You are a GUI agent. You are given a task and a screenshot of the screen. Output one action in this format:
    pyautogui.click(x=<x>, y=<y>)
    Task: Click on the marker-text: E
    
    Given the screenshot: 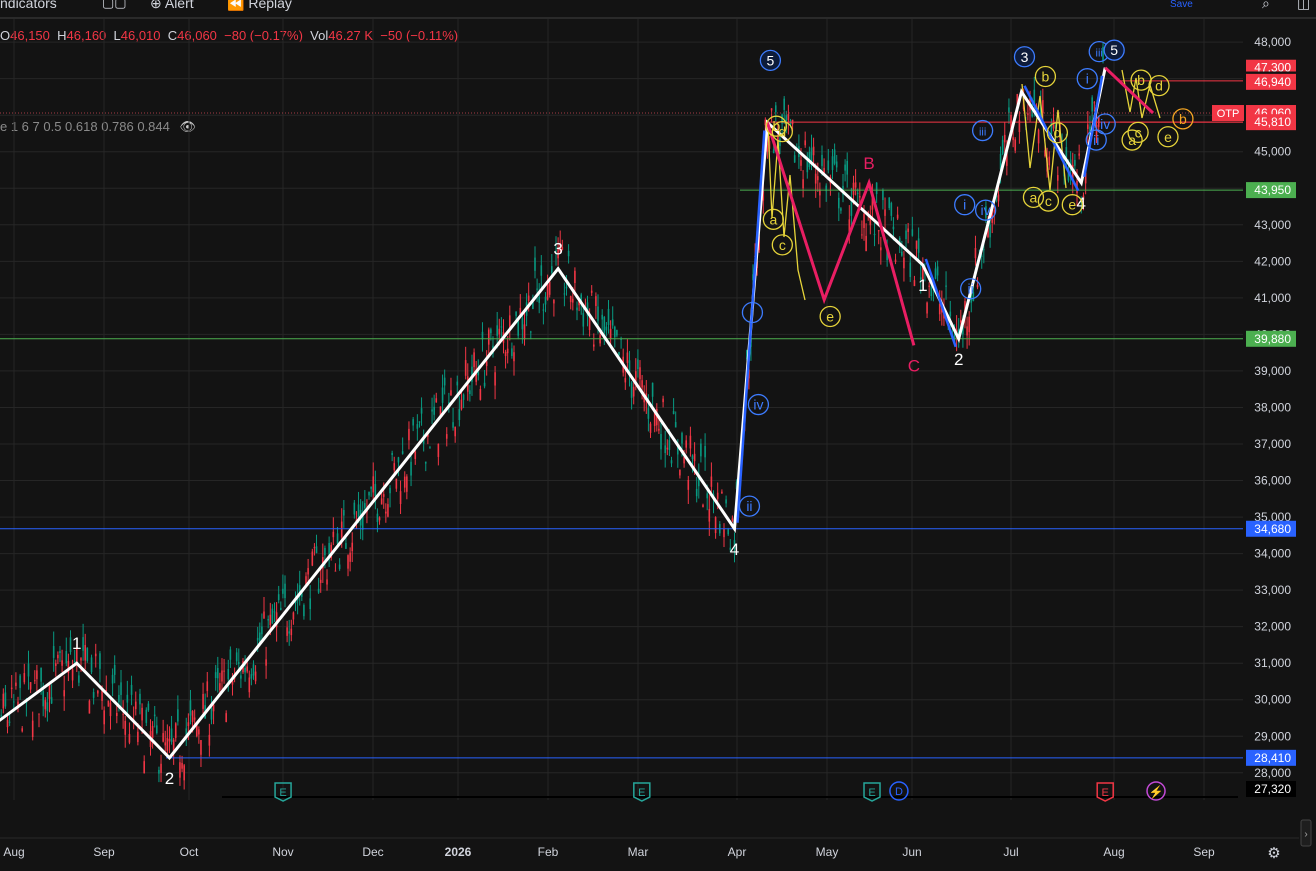 What is the action you would take?
    pyautogui.click(x=282, y=793)
    